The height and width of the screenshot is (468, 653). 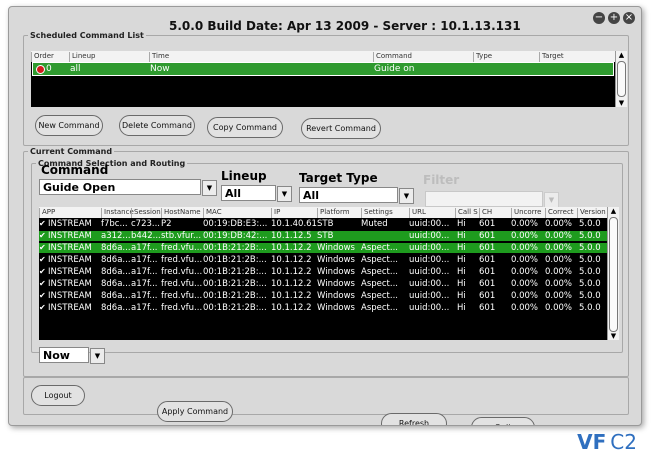 What do you see at coordinates (159, 57) in the screenshot?
I see `col-time: Time` at bounding box center [159, 57].